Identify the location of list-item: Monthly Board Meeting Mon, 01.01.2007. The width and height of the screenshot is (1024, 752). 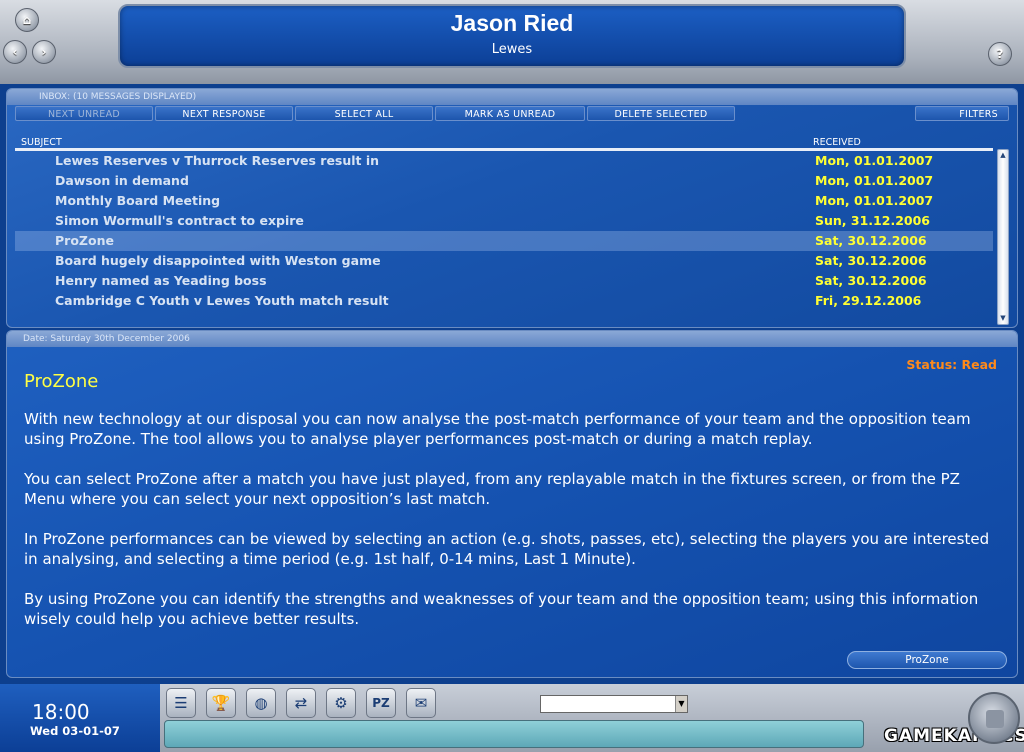
(504, 201).